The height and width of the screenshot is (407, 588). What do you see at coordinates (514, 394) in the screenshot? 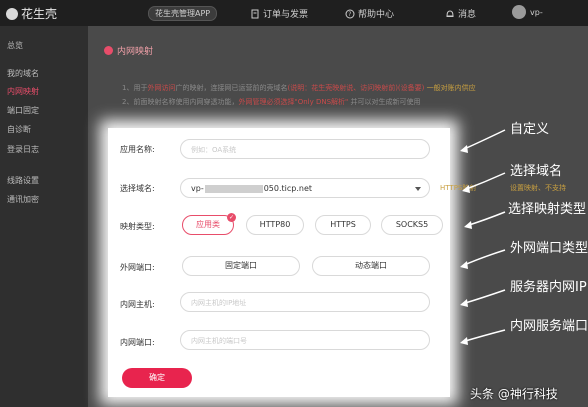
I see `watermark: 头条 @神行科技` at bounding box center [514, 394].